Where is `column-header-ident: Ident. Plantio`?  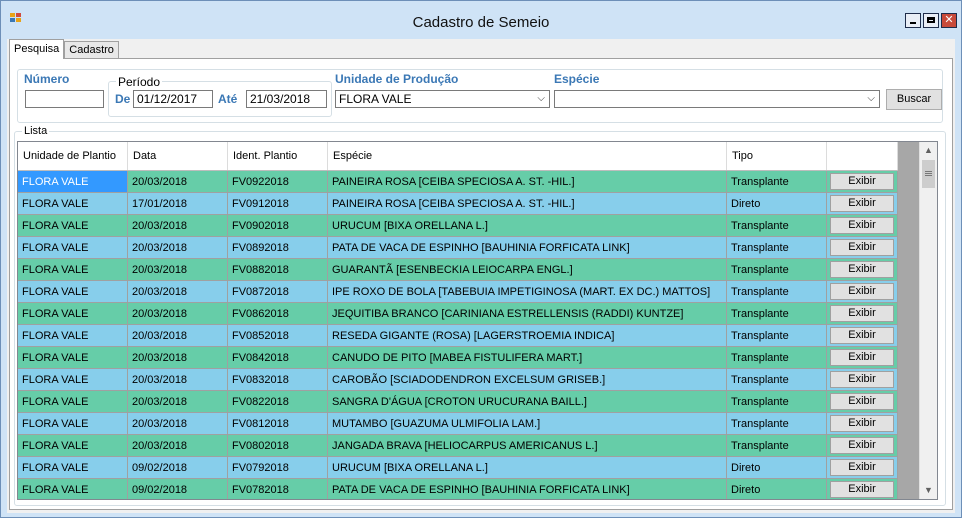
column-header-ident: Ident. Plantio is located at coordinates (277, 156).